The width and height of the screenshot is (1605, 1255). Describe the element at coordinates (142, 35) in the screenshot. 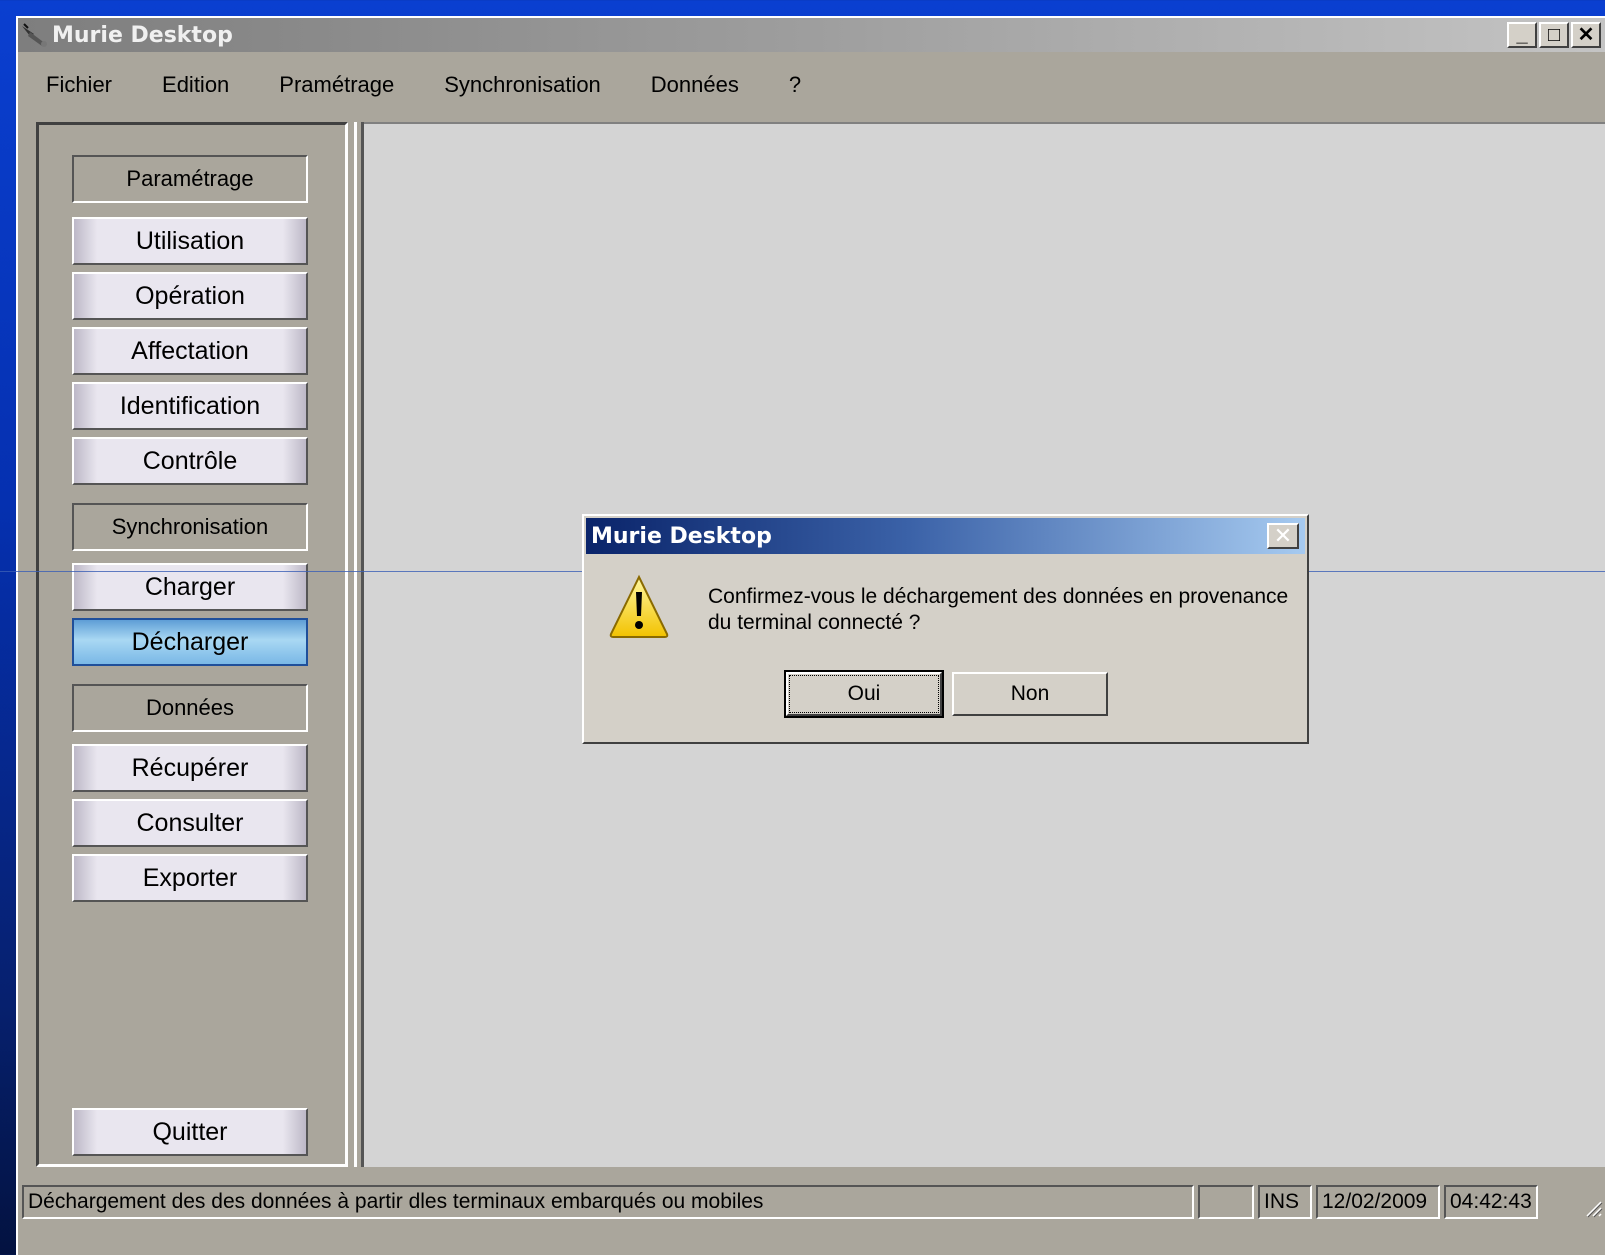

I see `window-title: Murie Desktop` at that location.